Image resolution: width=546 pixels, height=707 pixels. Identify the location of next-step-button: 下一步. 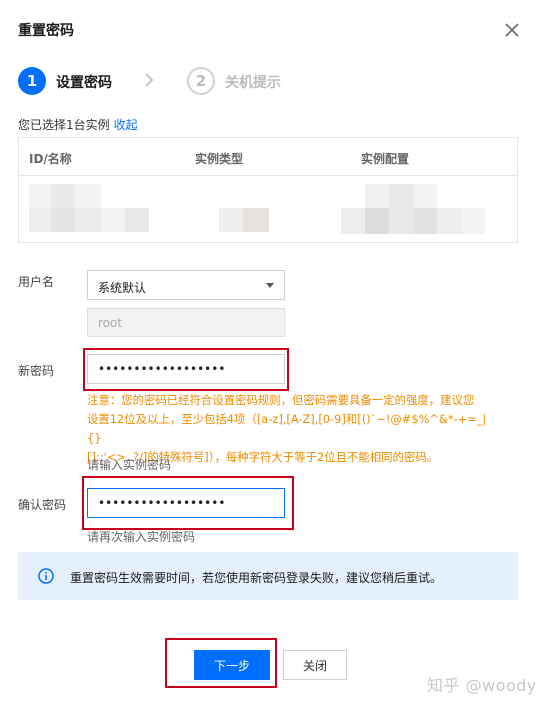
(232, 665).